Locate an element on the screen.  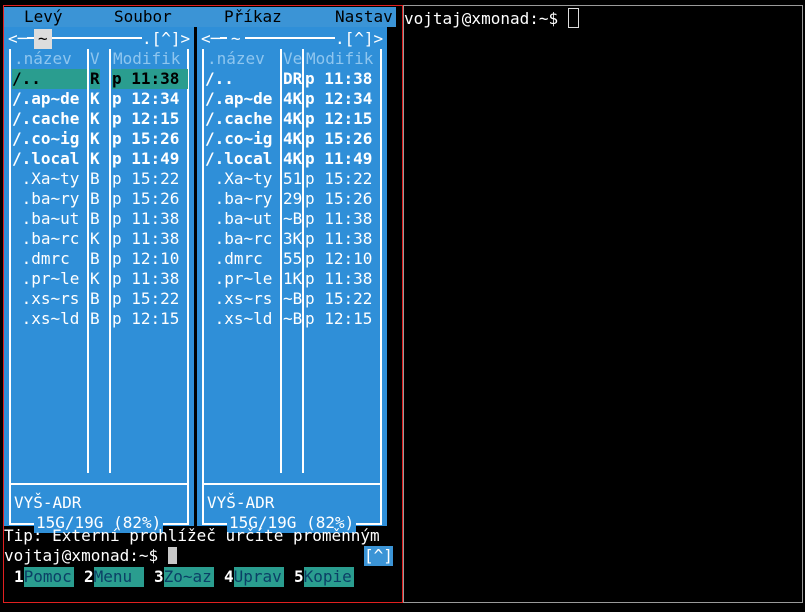
file-row: /.local 4K p 11:49 is located at coordinates (293, 159).